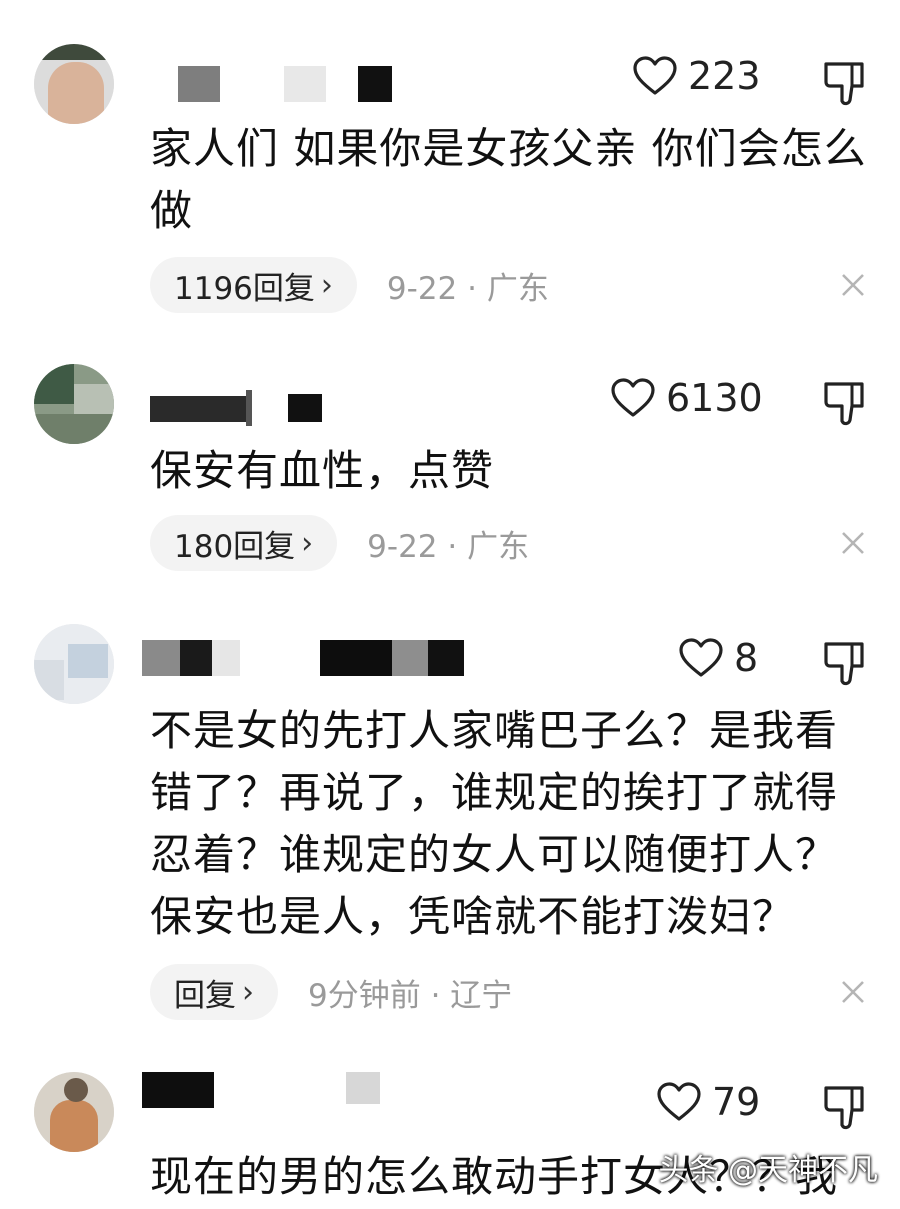 The image size is (900, 1209). I want to click on like-count: 223, so click(724, 76).